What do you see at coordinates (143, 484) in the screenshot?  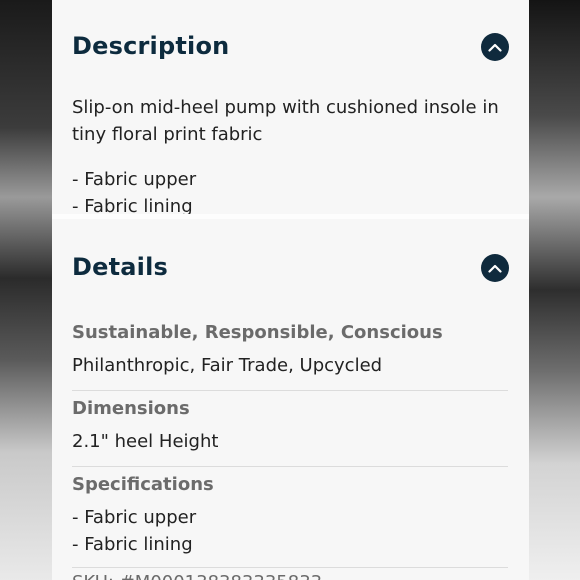 I see `detail-label-specifications: Specifications` at bounding box center [143, 484].